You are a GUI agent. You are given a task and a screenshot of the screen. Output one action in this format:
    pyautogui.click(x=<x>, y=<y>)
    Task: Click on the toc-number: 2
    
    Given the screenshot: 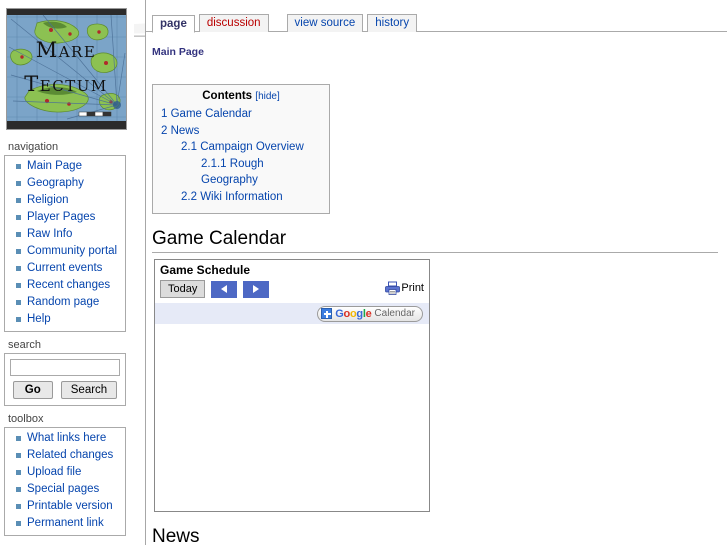 What is the action you would take?
    pyautogui.click(x=164, y=130)
    